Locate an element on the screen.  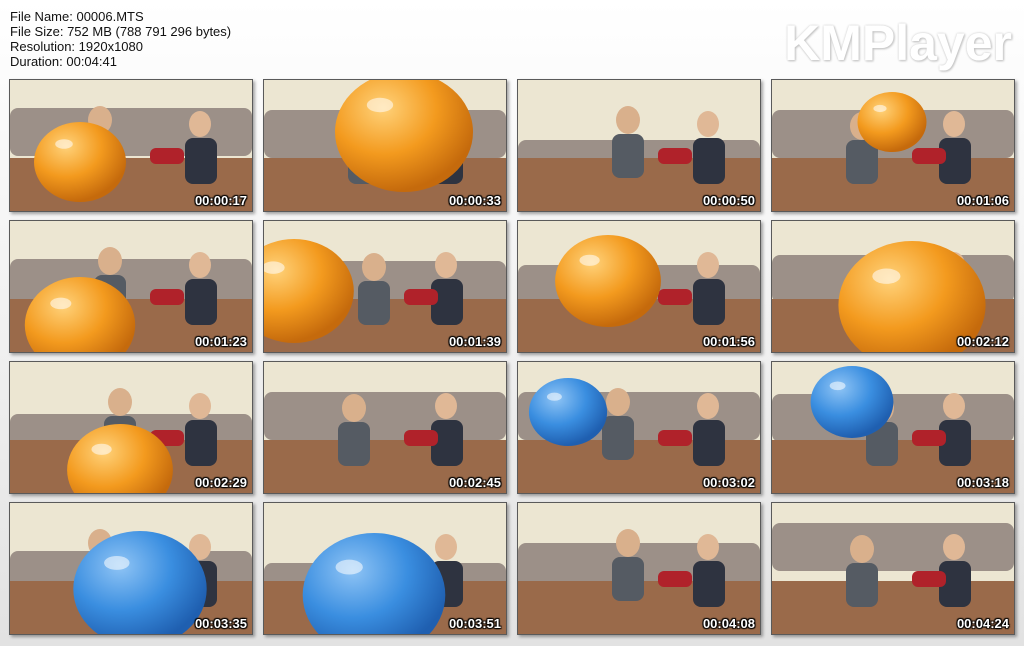
video-thumbnail: 00:03:51 is located at coordinates (385, 568).